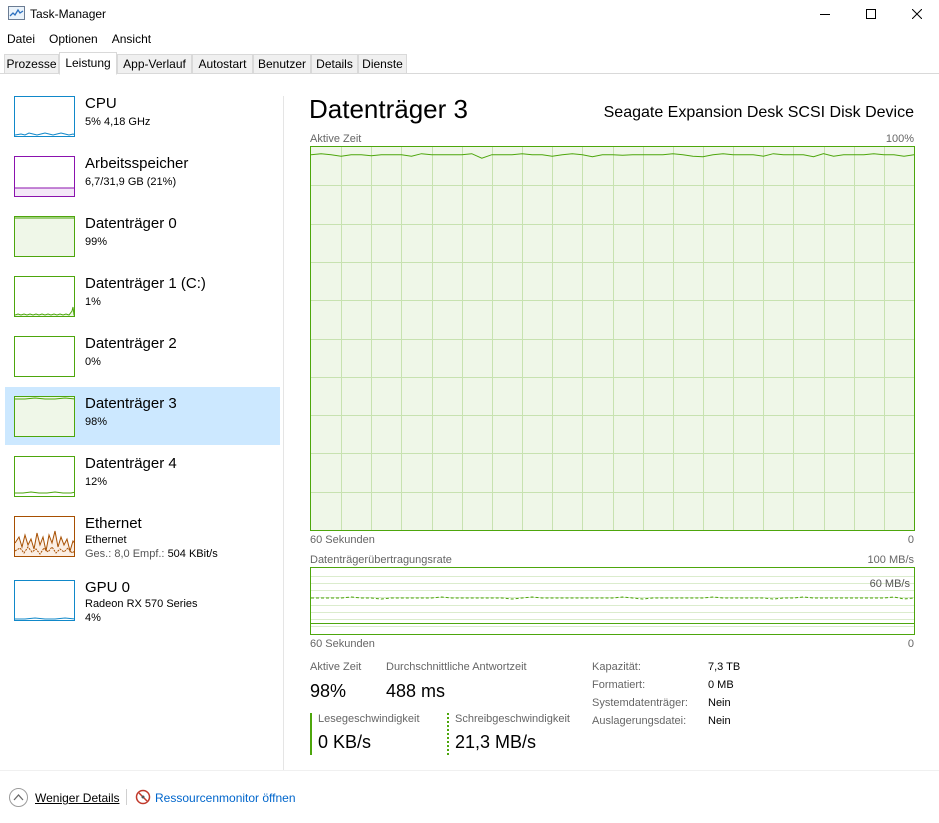 Image resolution: width=939 pixels, height=823 pixels. Describe the element at coordinates (222, 64) in the screenshot. I see `tab-autostart: Autostart` at that location.